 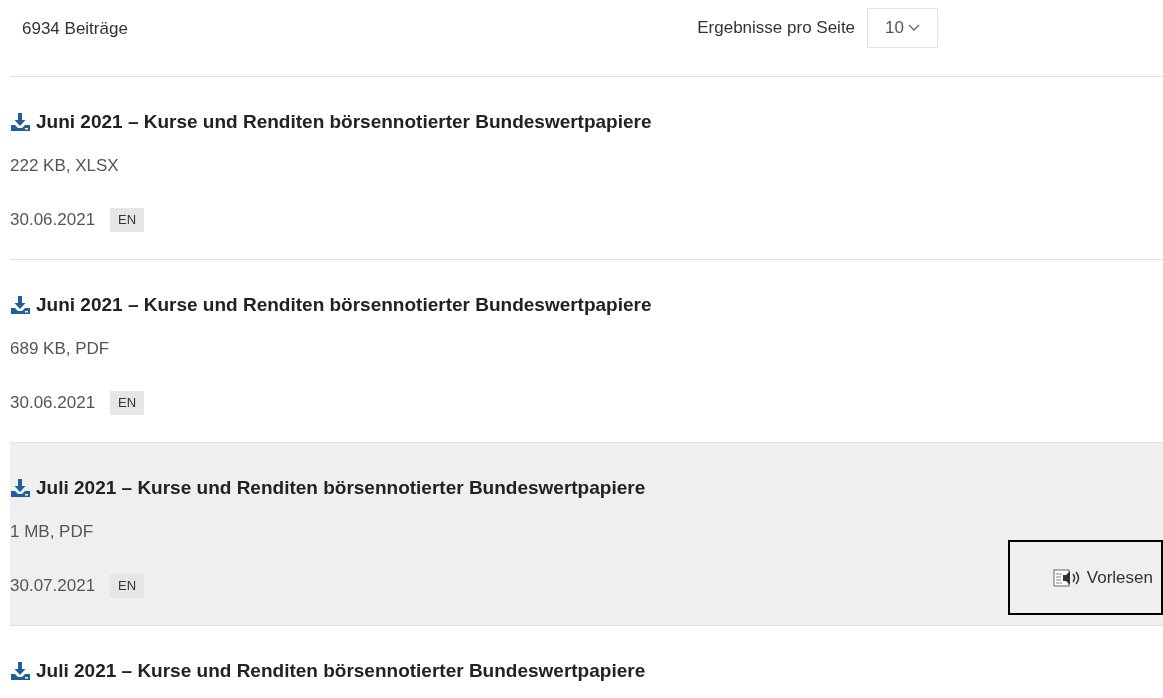 I want to click on file-meta: 689 KB, PDF, so click(x=60, y=349).